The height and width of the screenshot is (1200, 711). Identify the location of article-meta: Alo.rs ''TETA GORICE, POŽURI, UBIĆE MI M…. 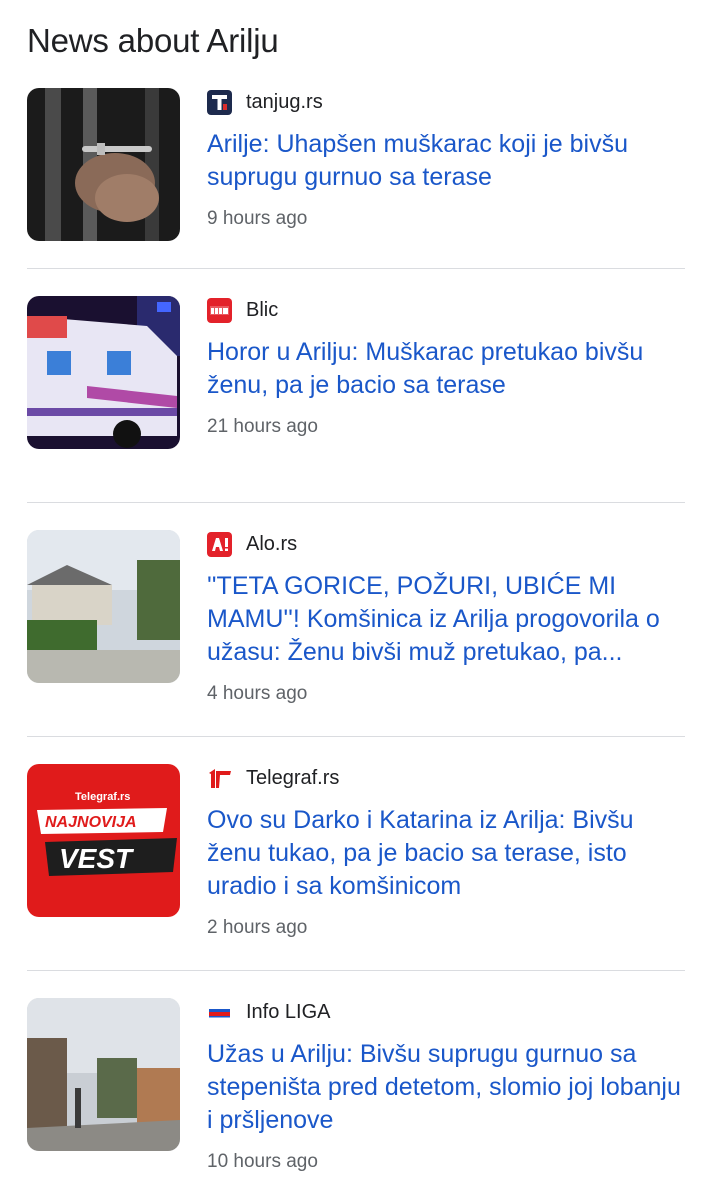
(446, 617).